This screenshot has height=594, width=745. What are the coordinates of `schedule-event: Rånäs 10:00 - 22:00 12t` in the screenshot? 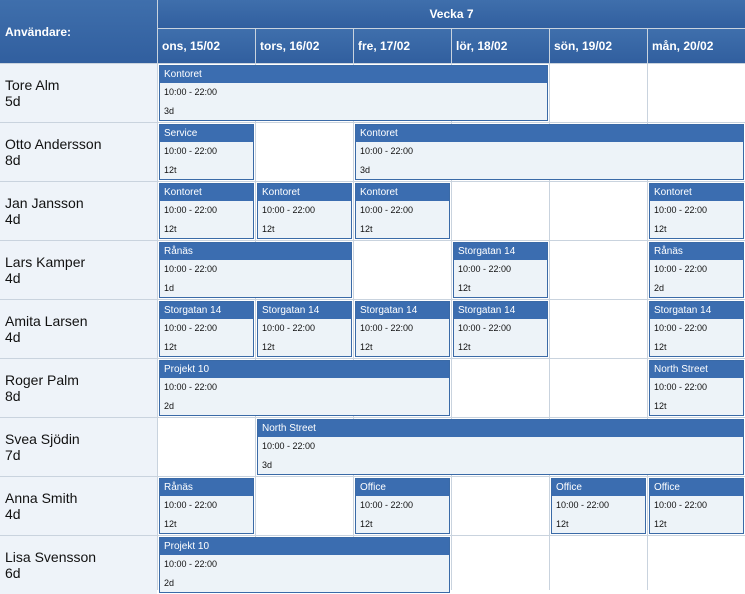 It's located at (206, 506).